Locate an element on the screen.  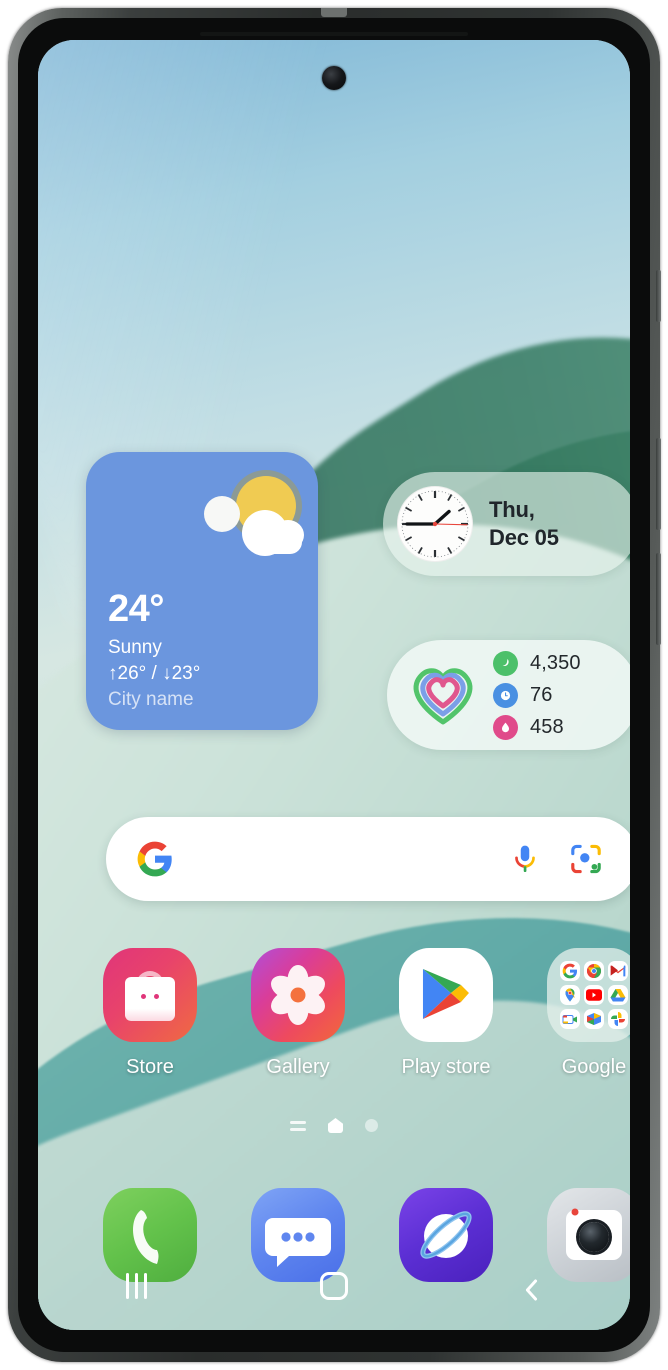
health-metrics: 4,350 76 458 is located at coordinates (537, 695).